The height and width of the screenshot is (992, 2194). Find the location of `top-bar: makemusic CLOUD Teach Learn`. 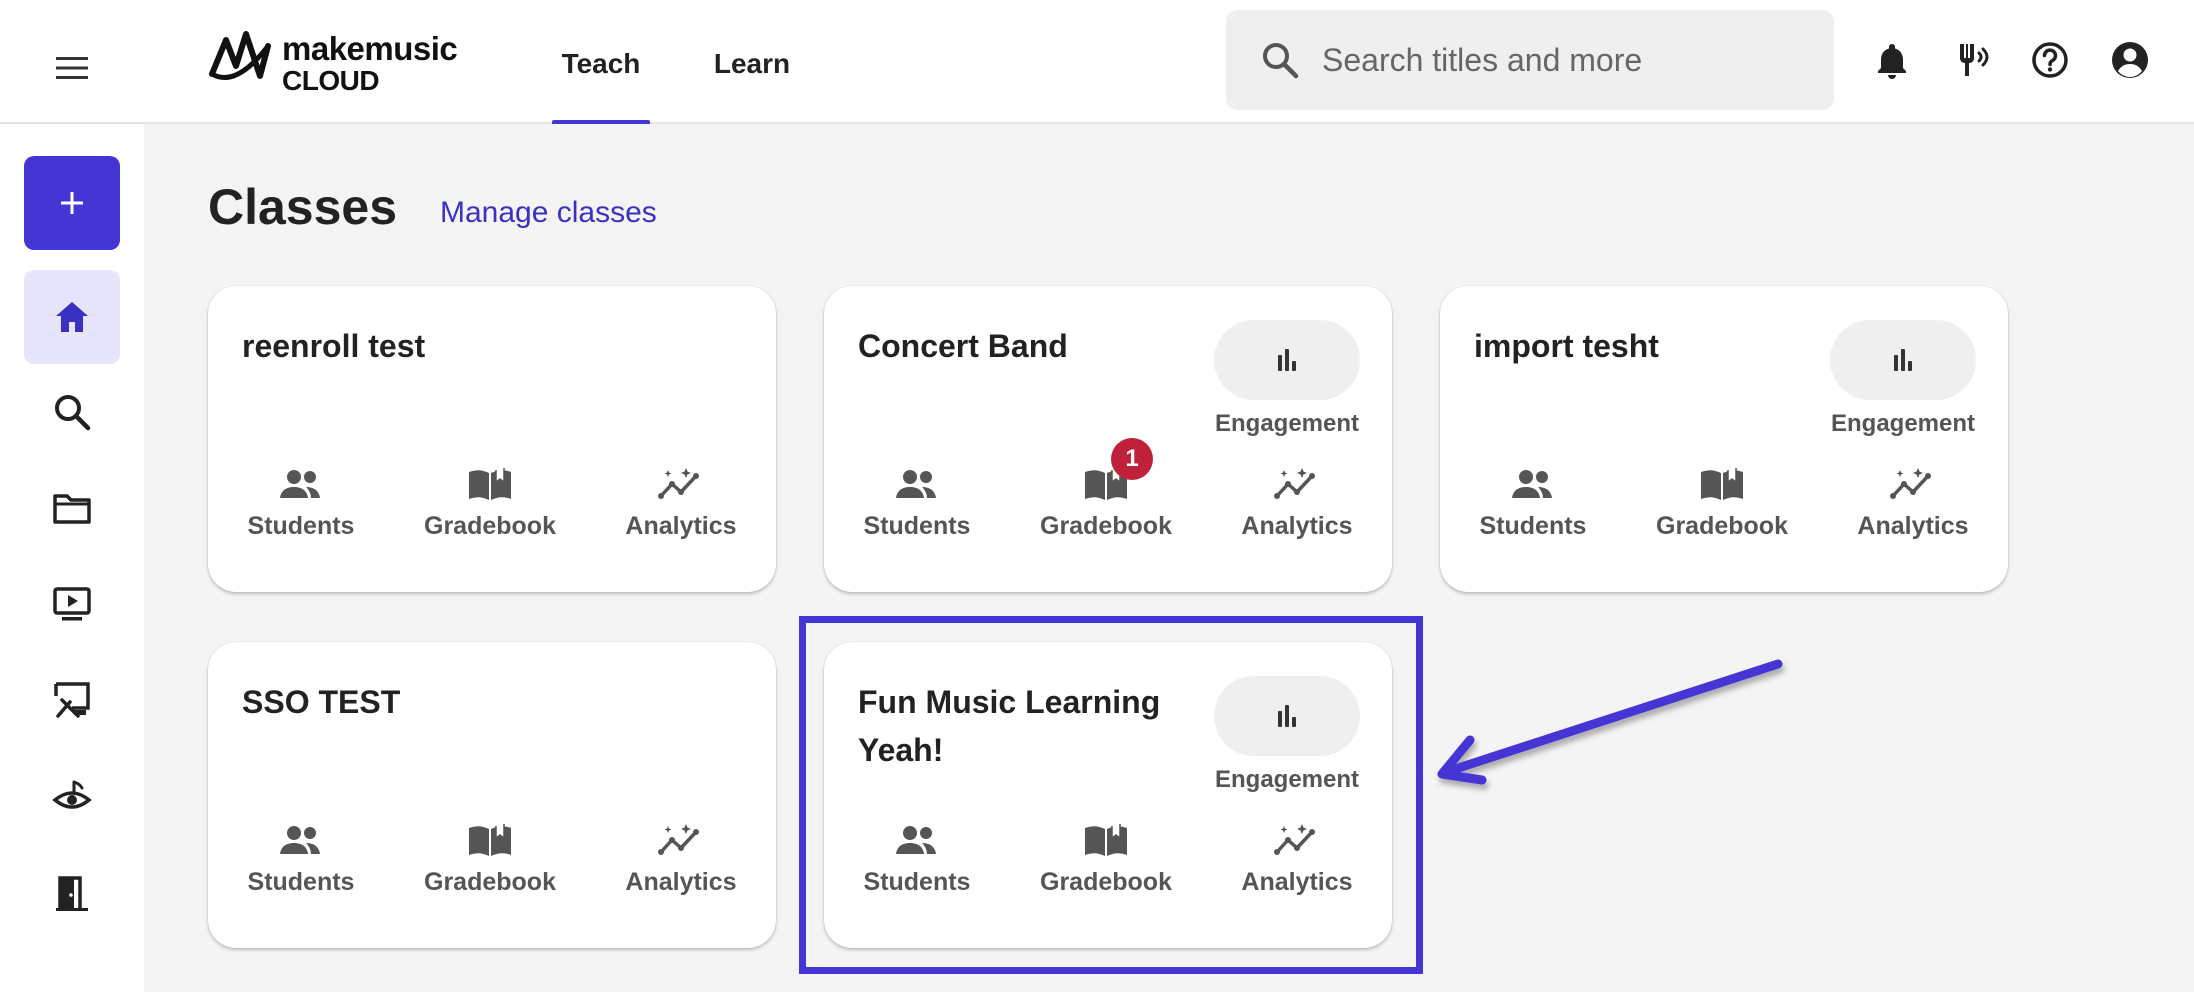

top-bar: makemusic CLOUD Teach Learn is located at coordinates (1097, 62).